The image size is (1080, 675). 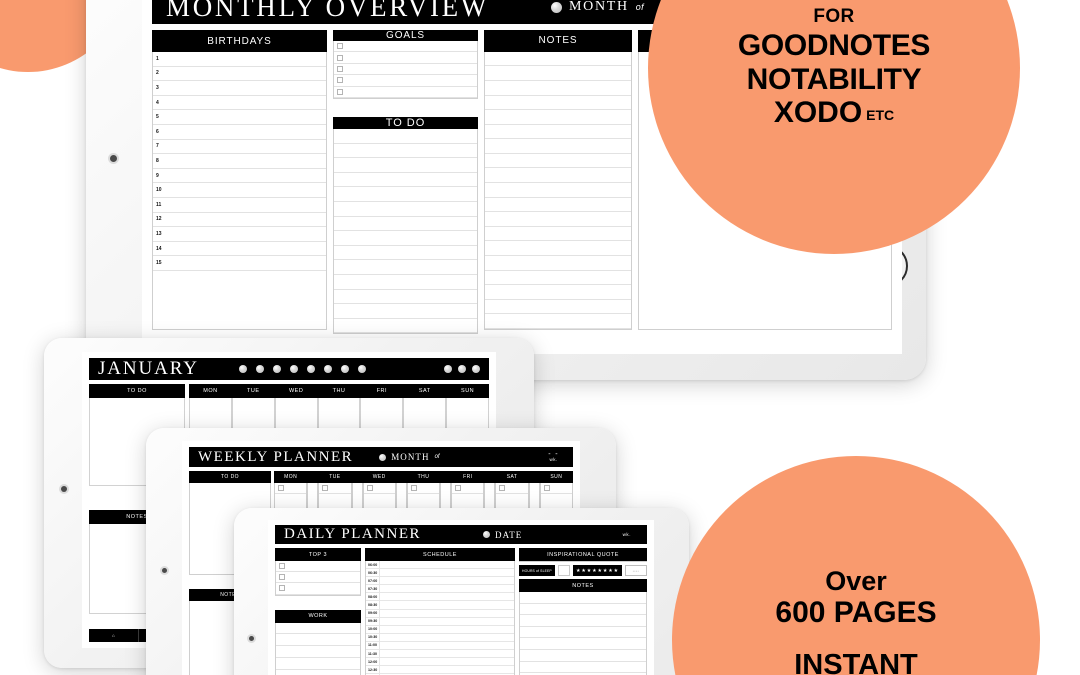 I want to click on schedule-row: 07:30, so click(x=440, y=589).